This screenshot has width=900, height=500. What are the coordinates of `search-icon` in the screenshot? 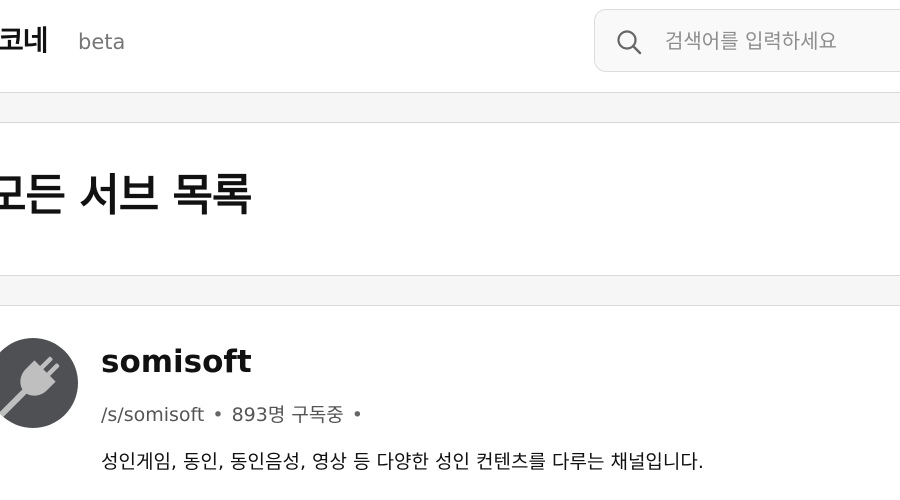 It's located at (629, 42).